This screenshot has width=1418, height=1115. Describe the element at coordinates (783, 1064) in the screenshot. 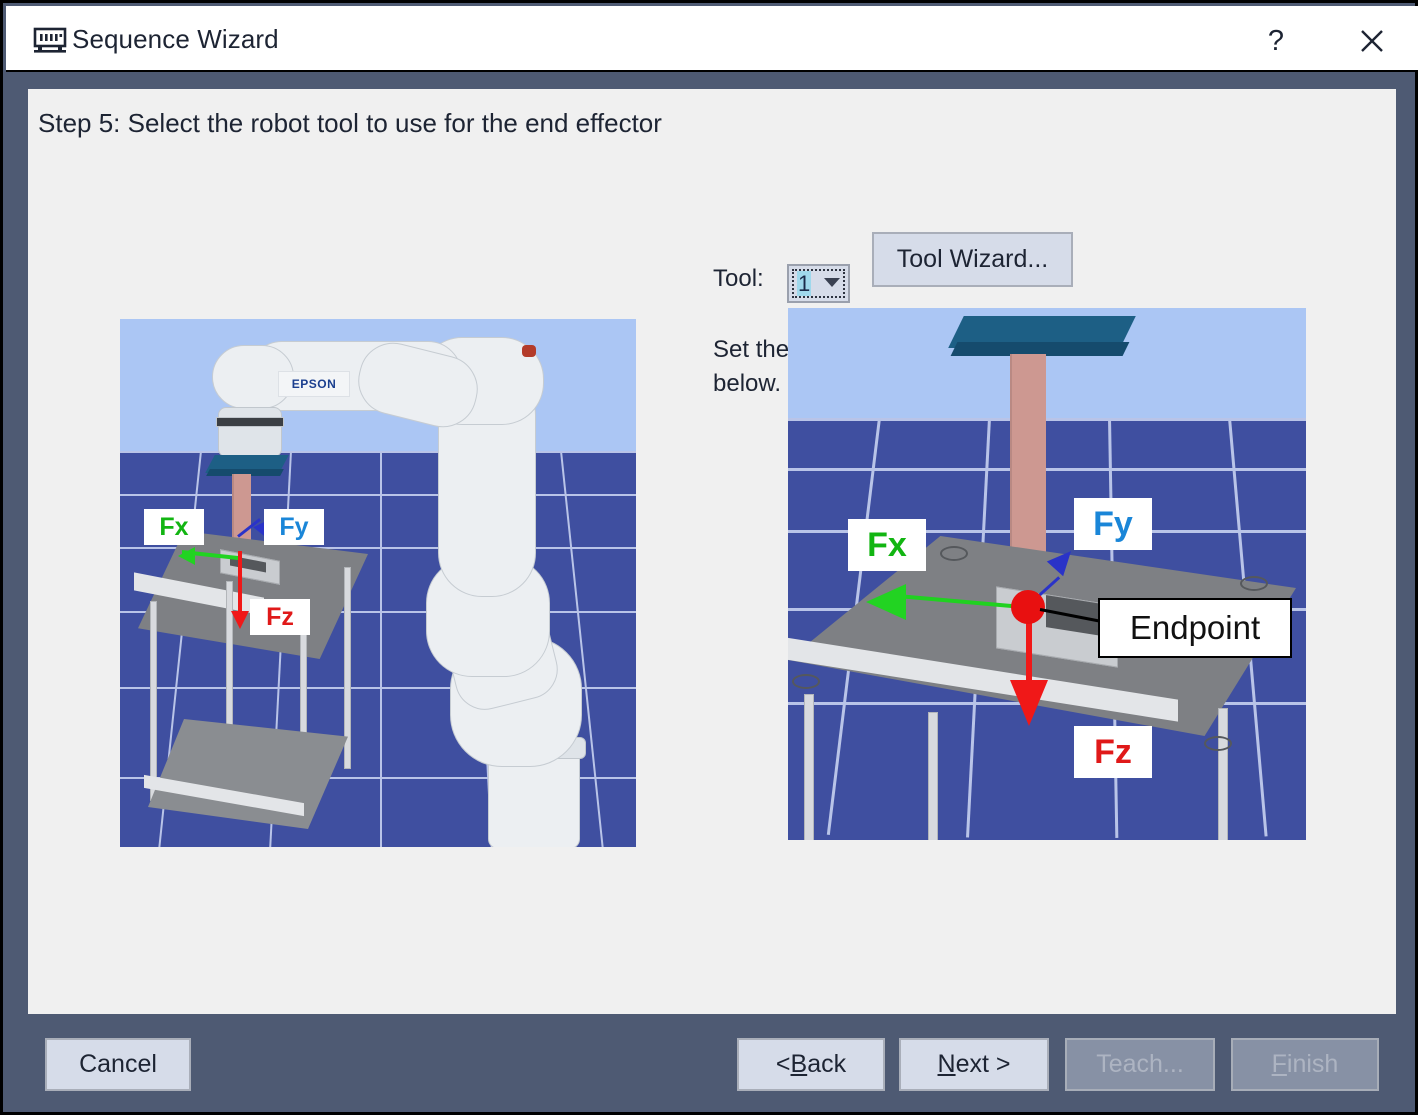

I see `back-prefix: <` at that location.